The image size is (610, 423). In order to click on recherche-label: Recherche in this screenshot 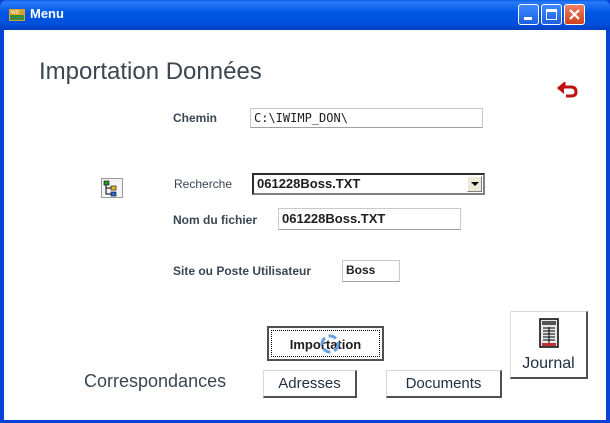, I will do `click(203, 184)`.